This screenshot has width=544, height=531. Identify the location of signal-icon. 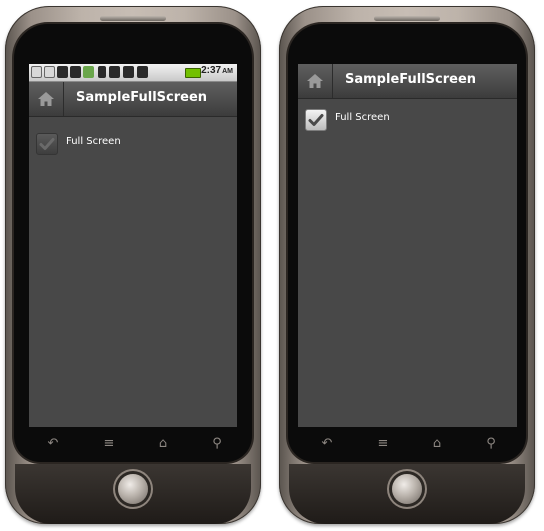
(142, 72).